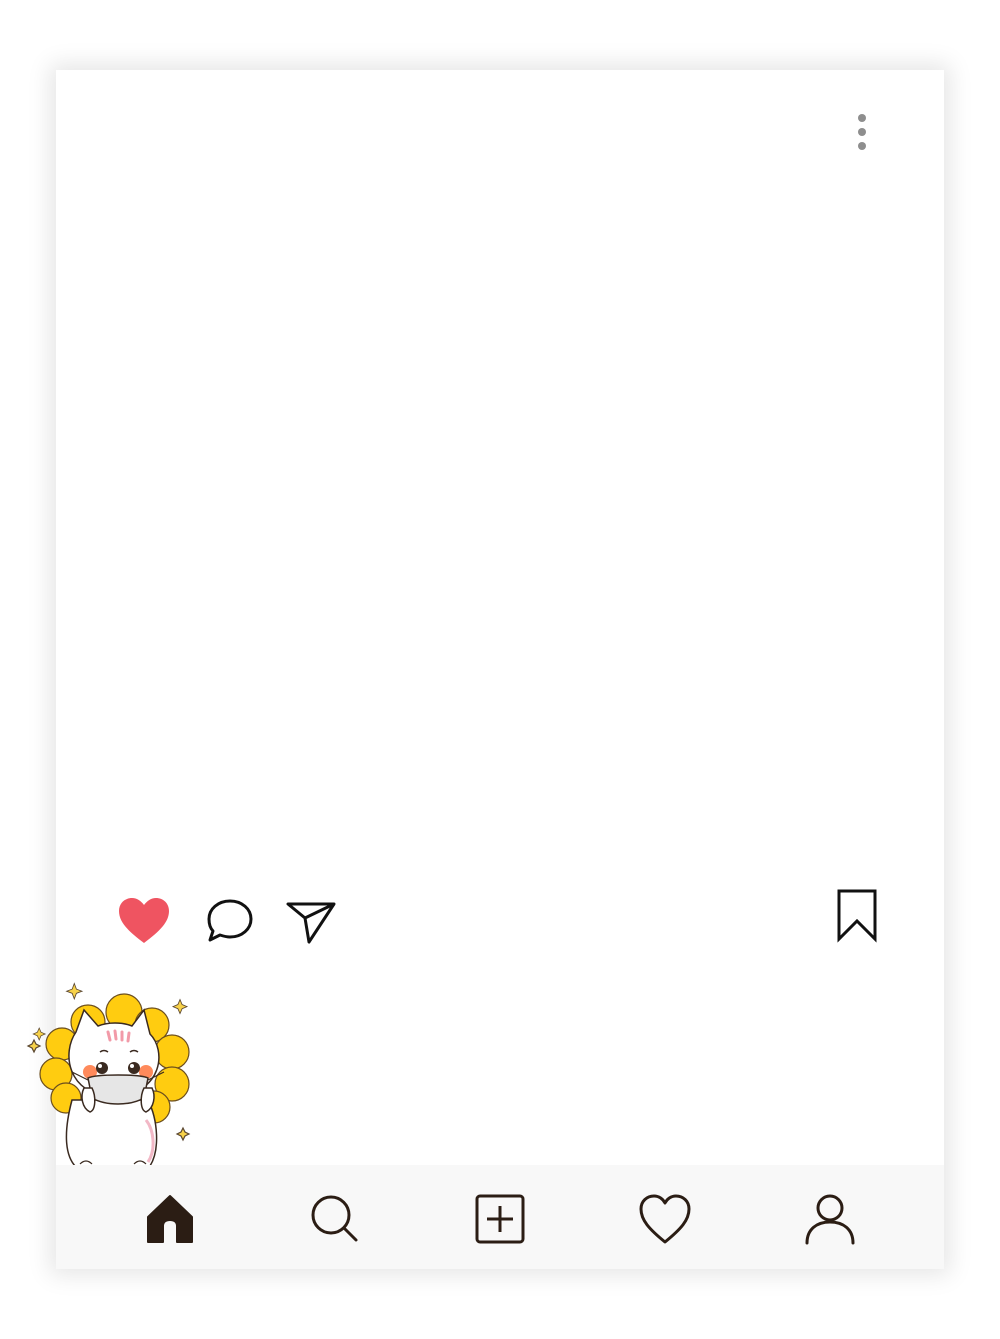  I want to click on add-post-icon, so click(500, 1219).